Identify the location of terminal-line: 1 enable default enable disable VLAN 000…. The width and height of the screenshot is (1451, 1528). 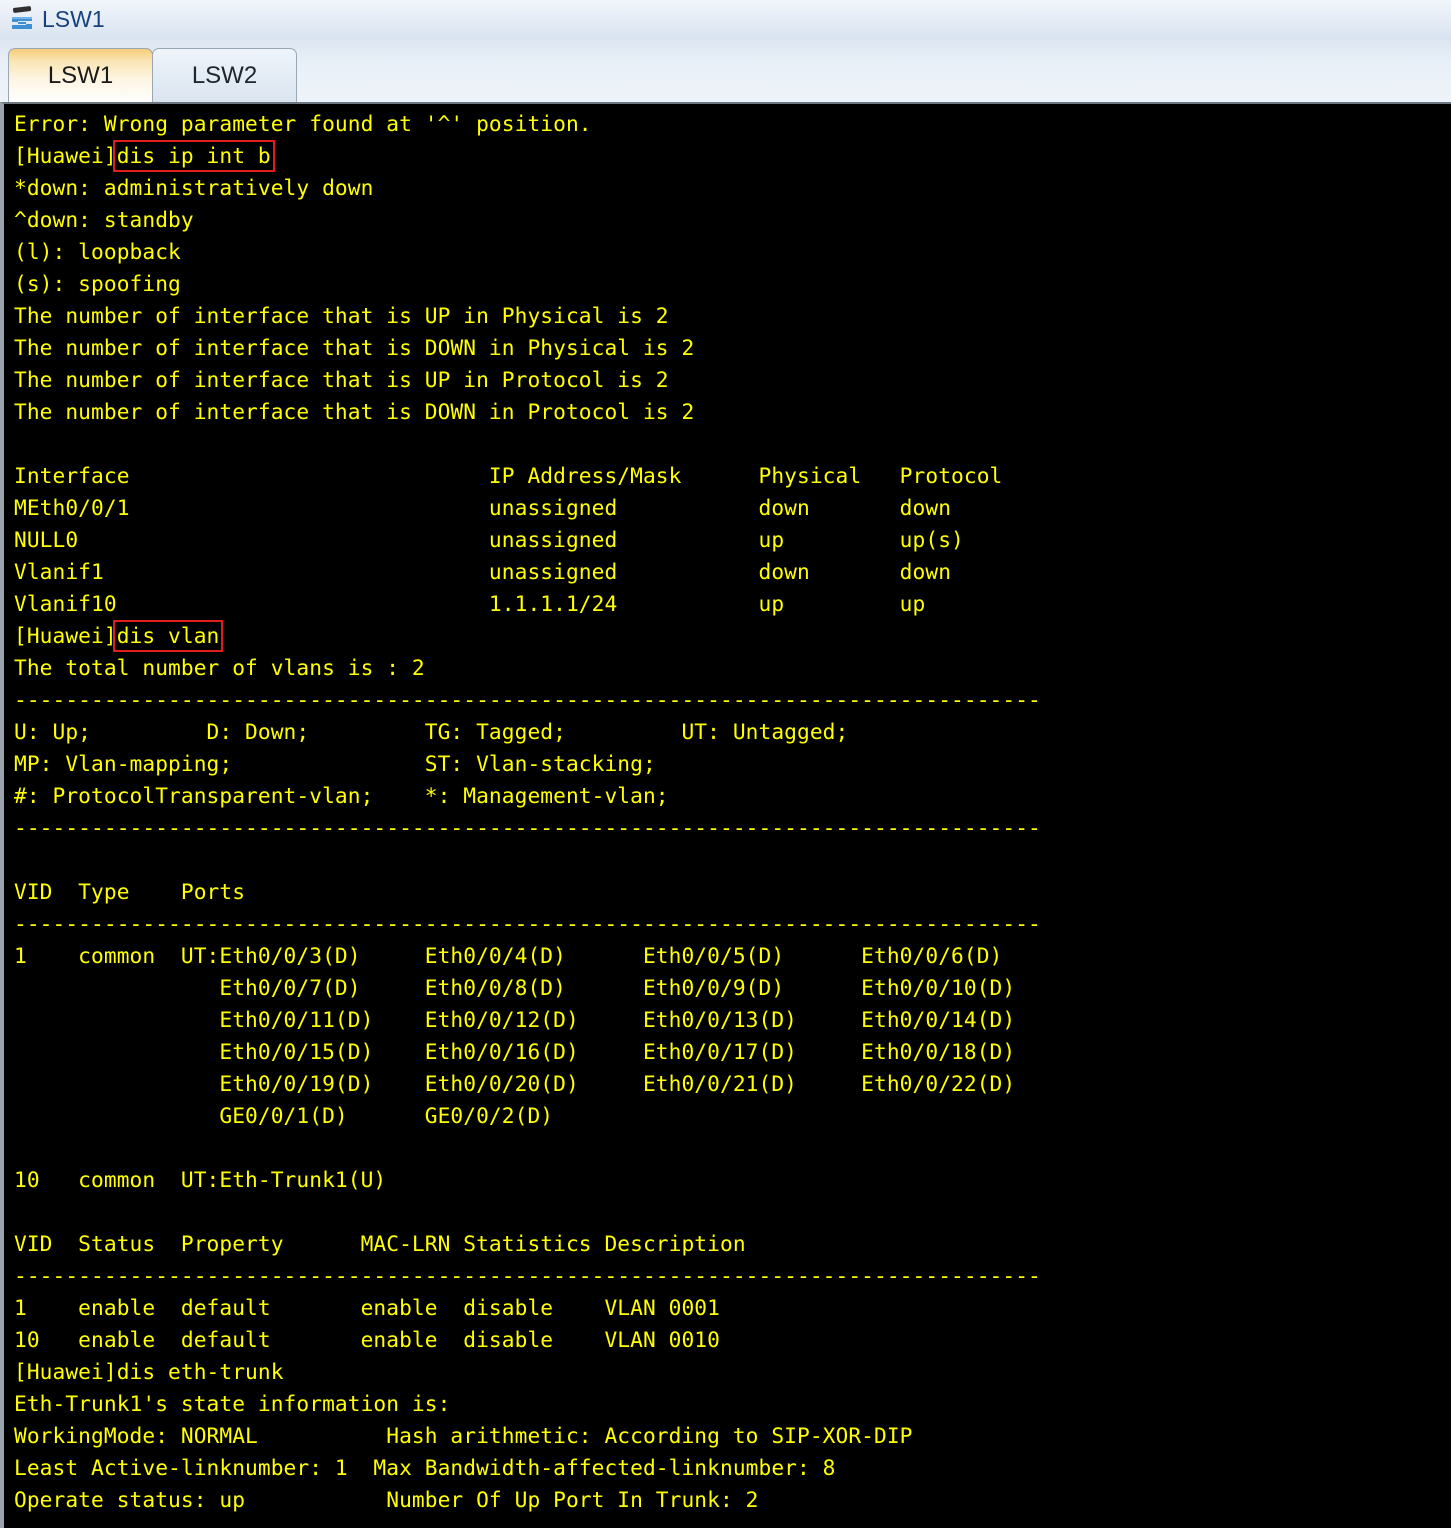
(367, 1307).